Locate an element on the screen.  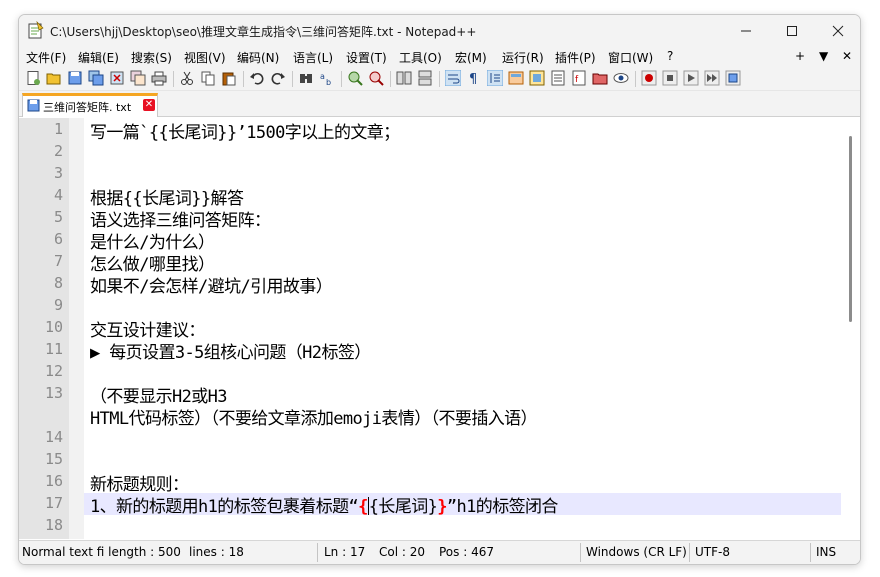
copy-icon is located at coordinates (208, 78).